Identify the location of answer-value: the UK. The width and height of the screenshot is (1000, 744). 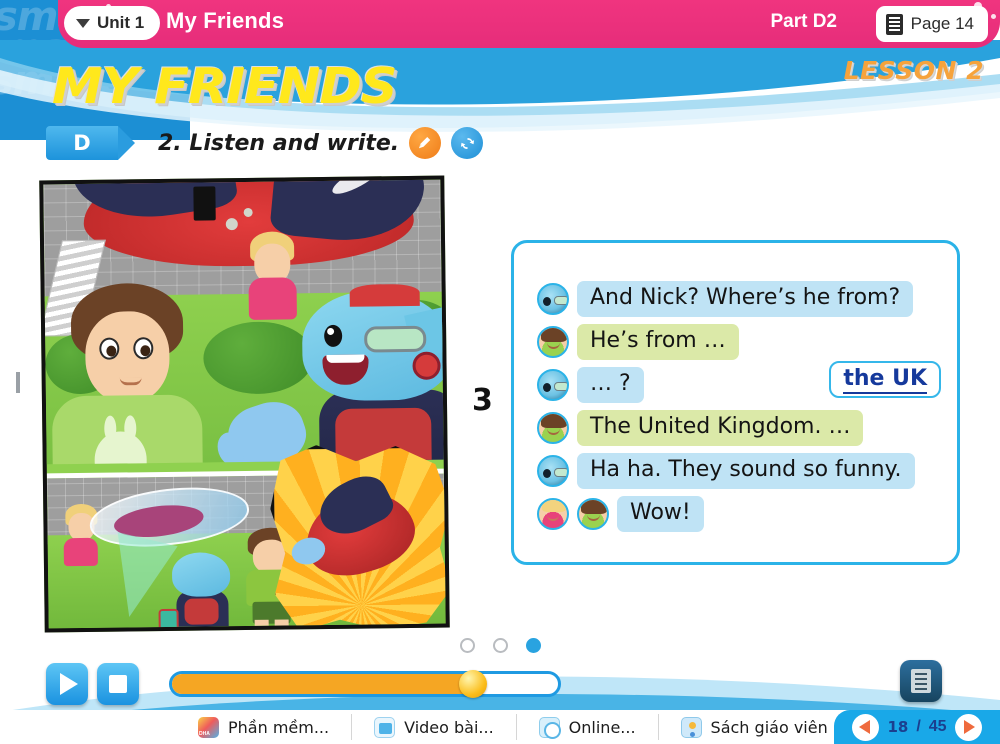
(885, 380).